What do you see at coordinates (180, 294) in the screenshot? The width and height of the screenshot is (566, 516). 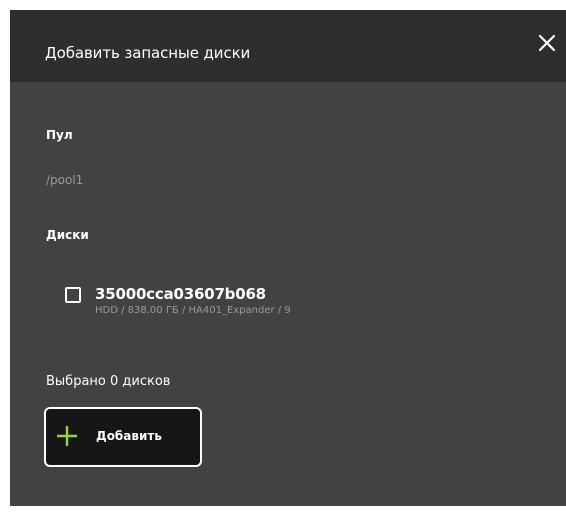 I see `disk-name: 35000cca03607b068` at bounding box center [180, 294].